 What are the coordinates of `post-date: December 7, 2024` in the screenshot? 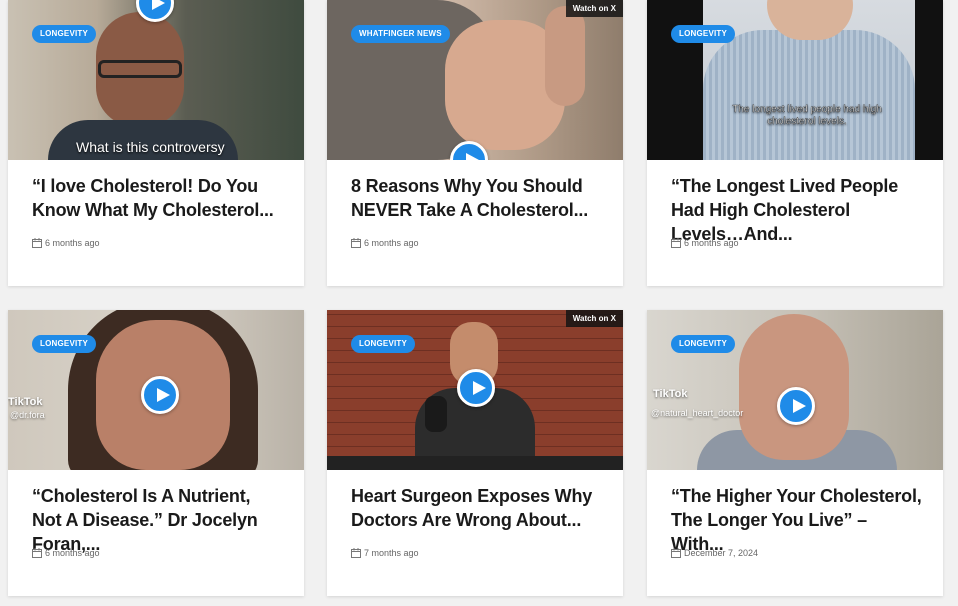 It's located at (721, 553).